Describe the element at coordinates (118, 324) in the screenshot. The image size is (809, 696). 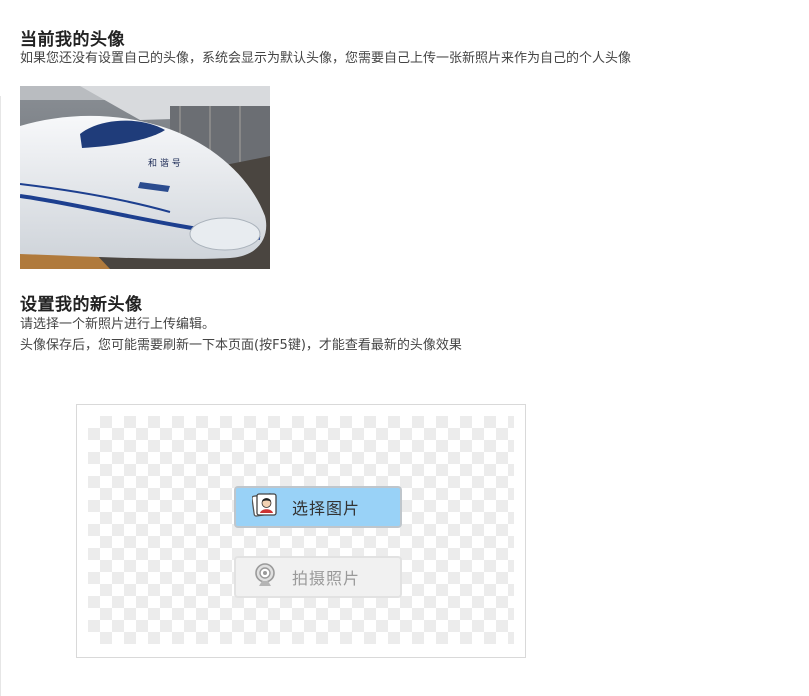
I see `new-avatar-instruction: 请选择一个新照片进行上传编辑。` at that location.